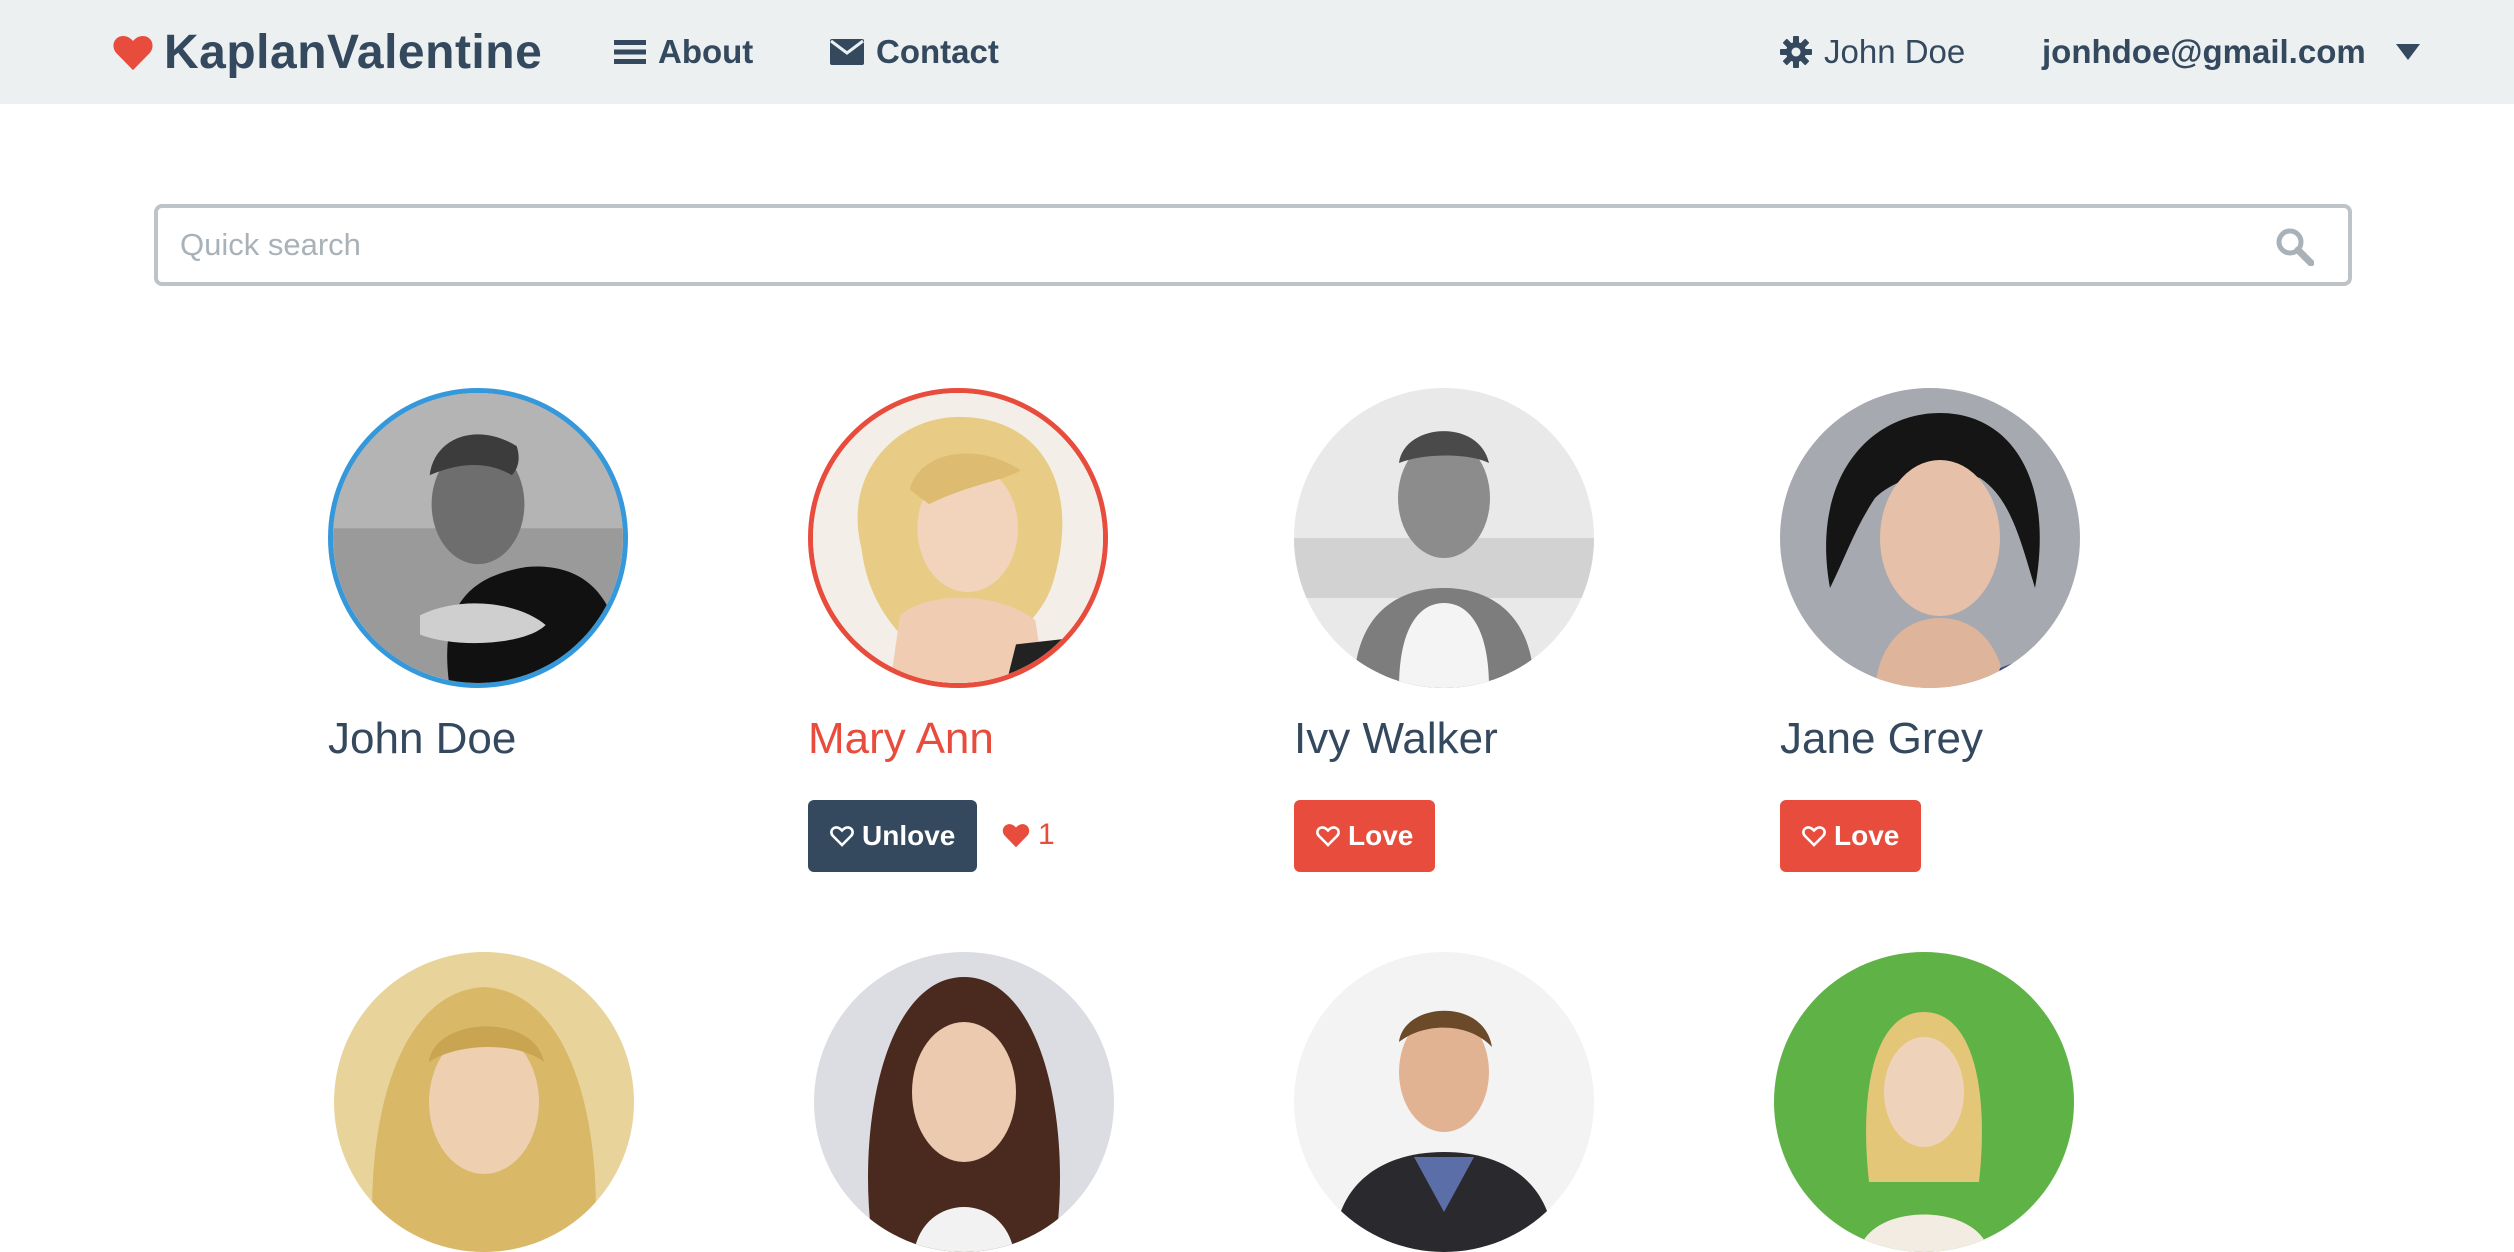 Image resolution: width=2514 pixels, height=1252 pixels. I want to click on search-box, so click(1253, 245).